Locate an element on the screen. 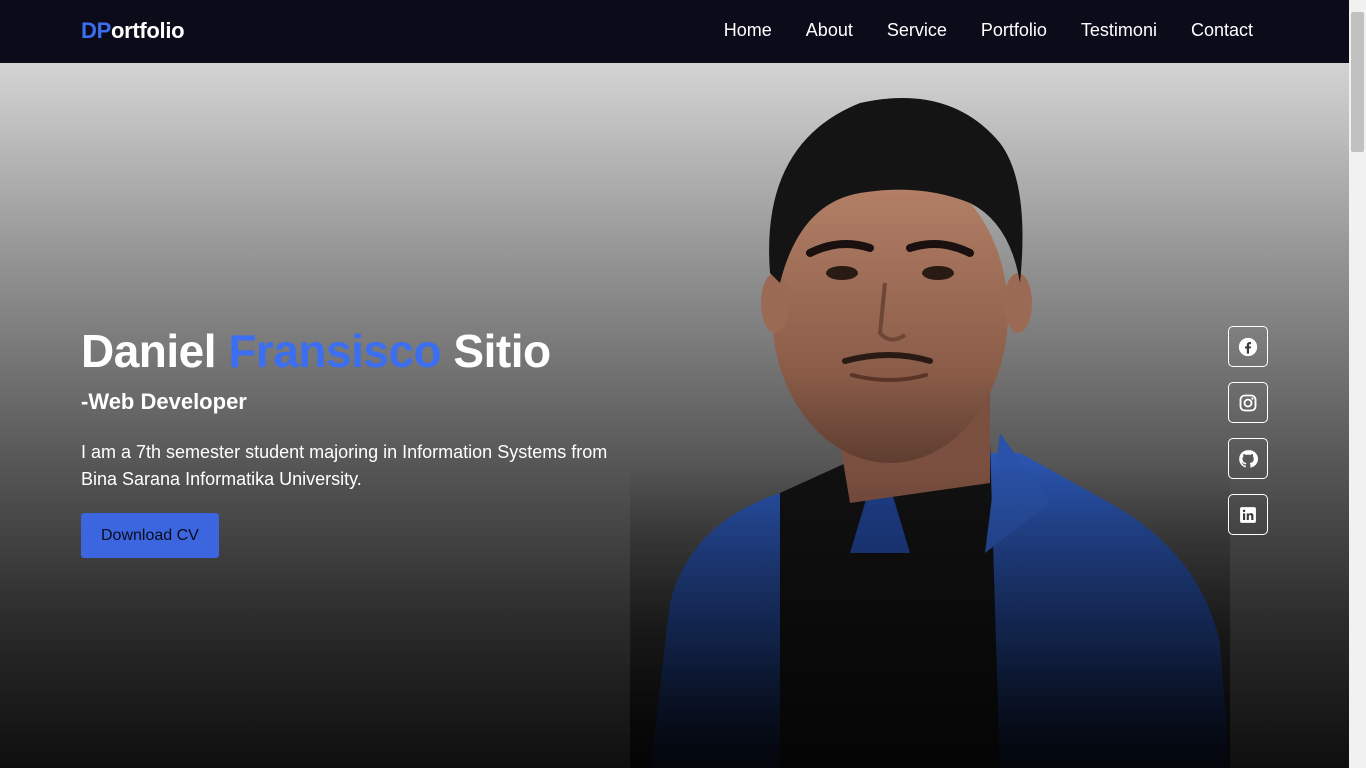 The image size is (1366, 768). facebook-link is located at coordinates (1248, 346).